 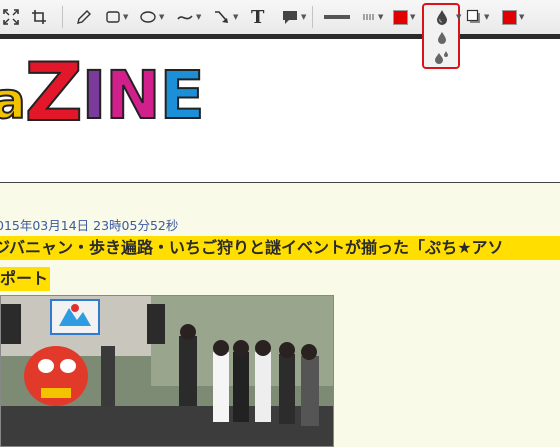 What do you see at coordinates (13, 101) in the screenshot?
I see `logo-letter: a` at bounding box center [13, 101].